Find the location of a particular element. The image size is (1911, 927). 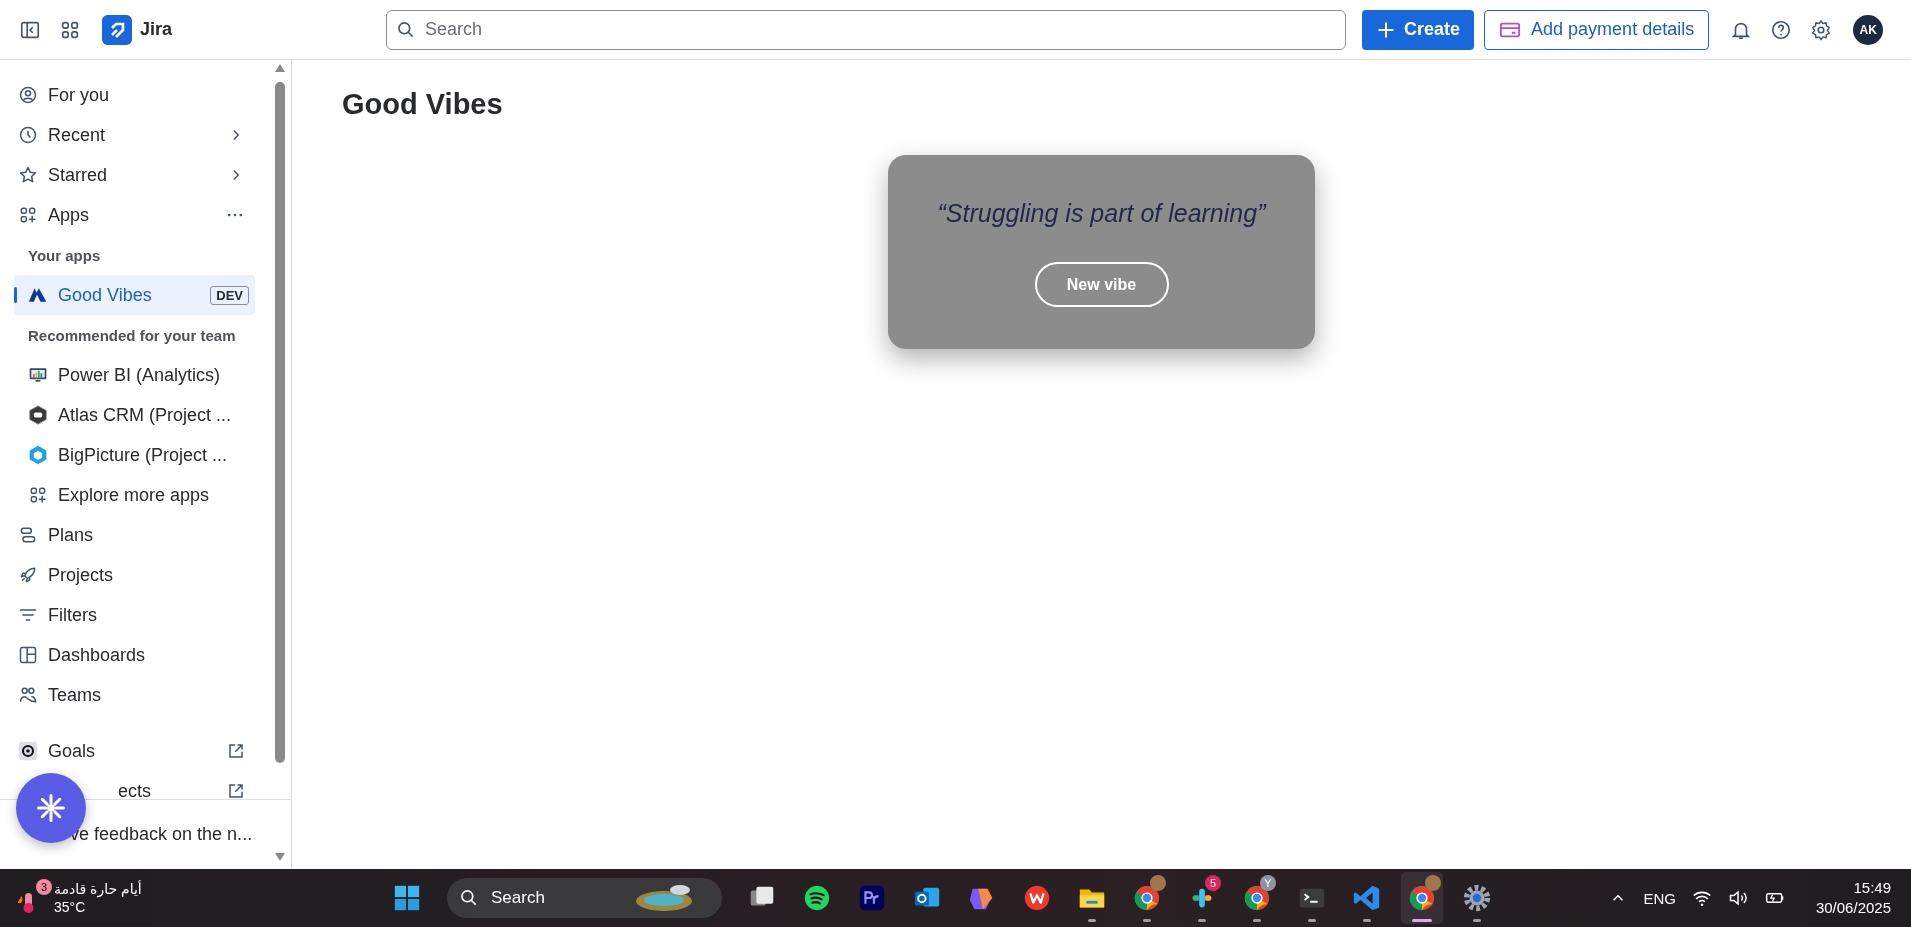

taskbar-search-field: Search is located at coordinates (584, 898).